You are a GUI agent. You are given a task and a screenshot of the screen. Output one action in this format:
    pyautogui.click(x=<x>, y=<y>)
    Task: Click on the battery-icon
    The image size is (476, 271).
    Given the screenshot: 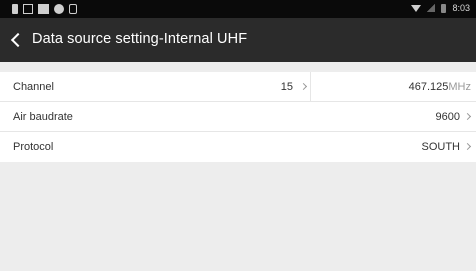 What is the action you would take?
    pyautogui.click(x=444, y=8)
    